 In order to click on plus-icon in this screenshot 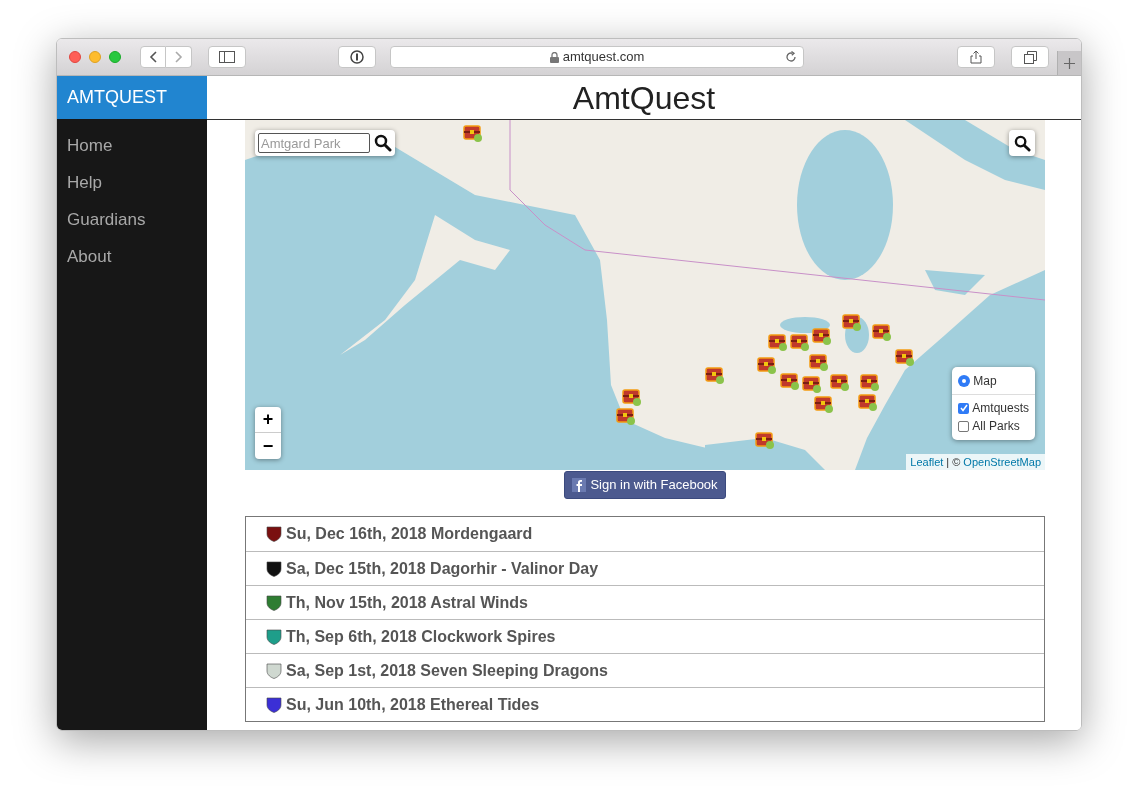, I will do `click(1069, 63)`.